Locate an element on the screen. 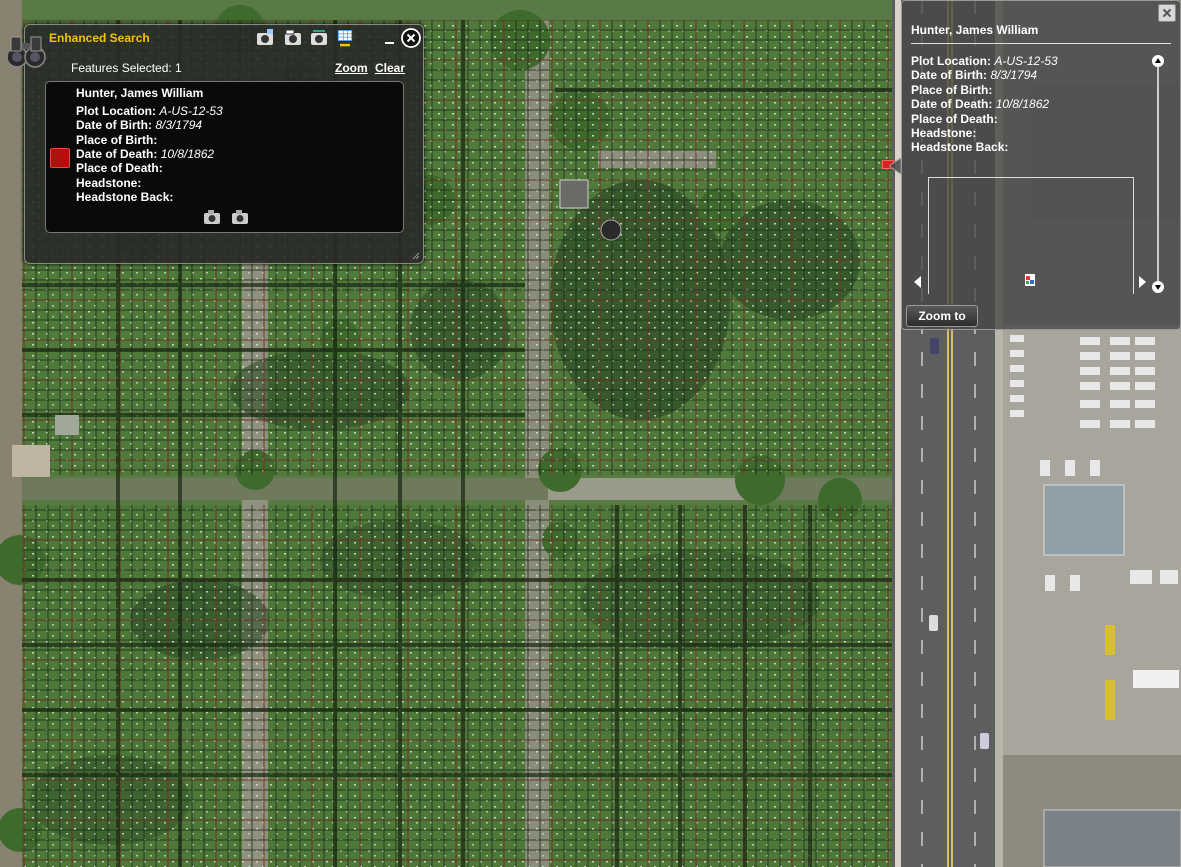 This screenshot has width=1181, height=867. popup-plot-location-value: A-US-12-53 is located at coordinates (1026, 61).